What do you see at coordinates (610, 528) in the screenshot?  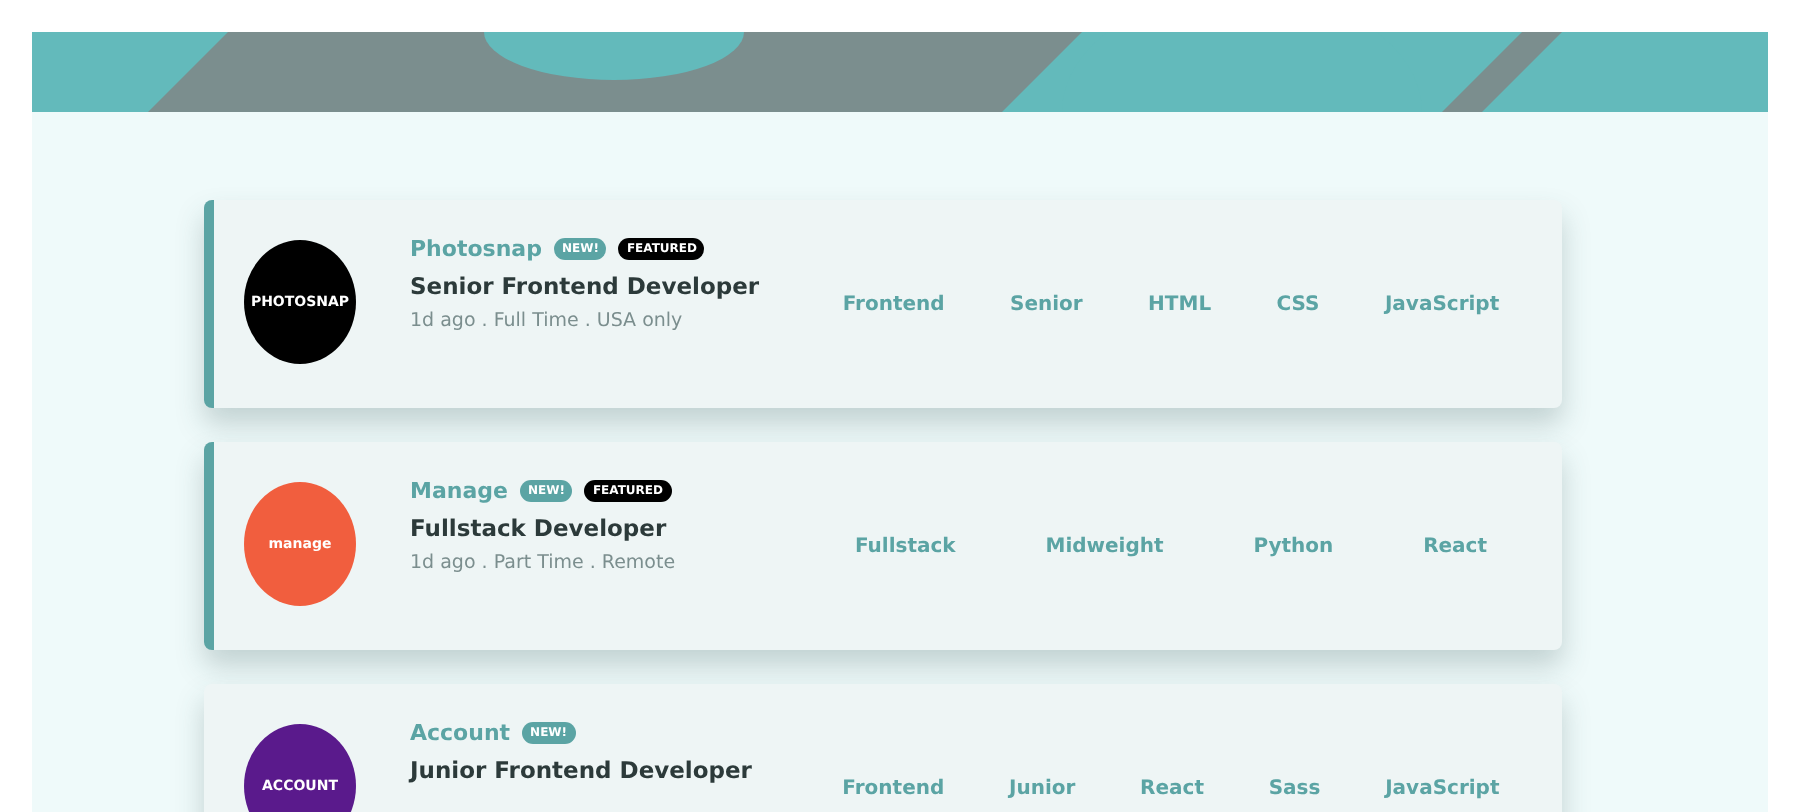 I see `job-title: Fullstack Developer` at bounding box center [610, 528].